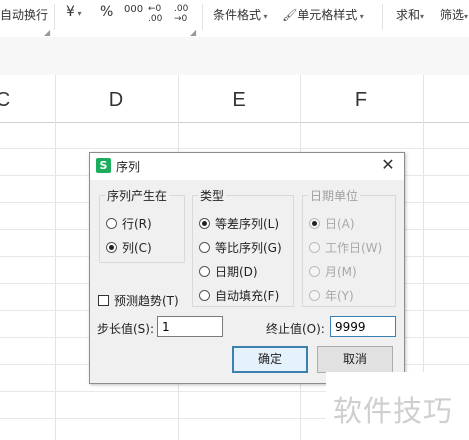 This screenshot has height=440, width=469. I want to click on radio-column: 列(C), so click(129, 247).